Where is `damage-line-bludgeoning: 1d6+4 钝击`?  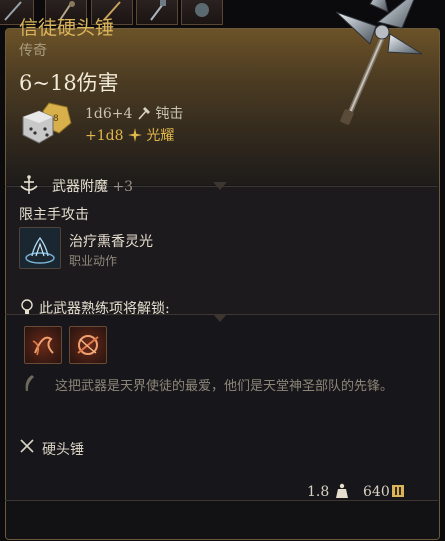
damage-line-bludgeoning: 1d6+4 钝击 is located at coordinates (134, 113).